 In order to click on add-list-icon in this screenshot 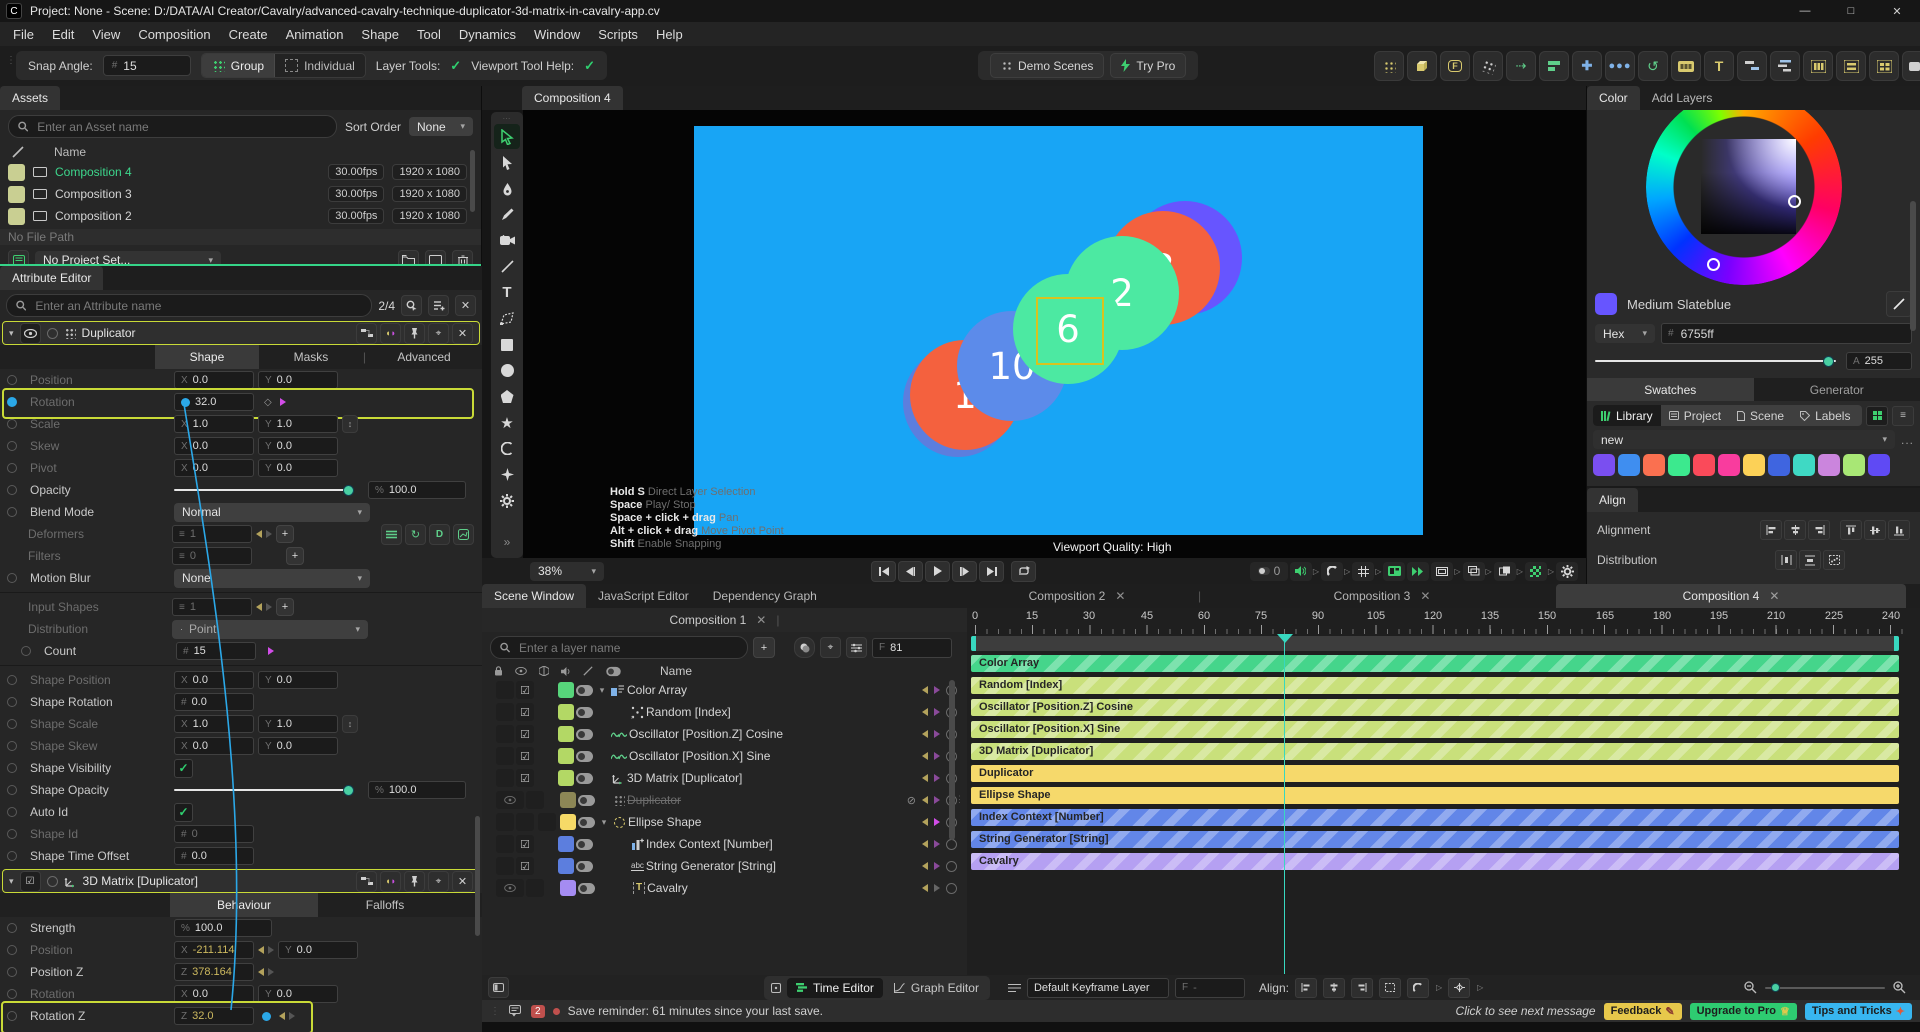, I will do `click(438, 305)`.